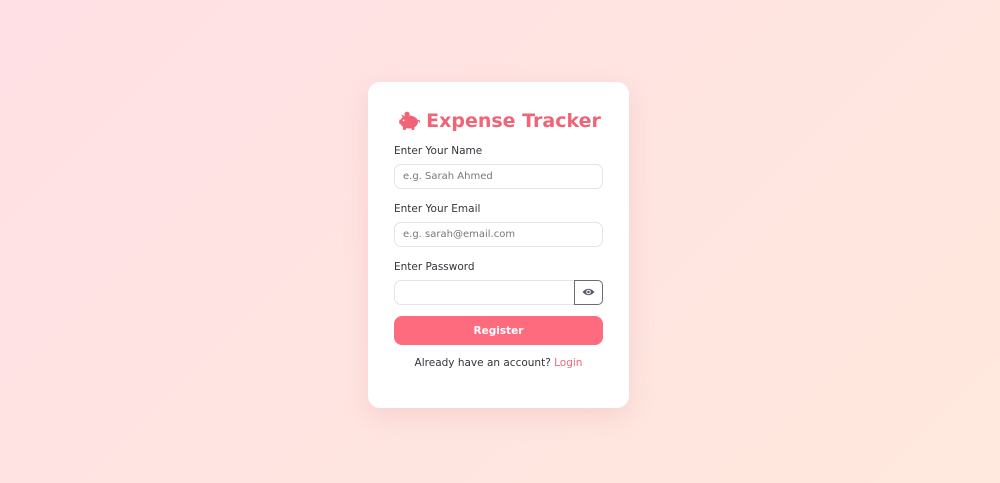 Image resolution: width=1000 pixels, height=483 pixels. I want to click on password-row, so click(498, 292).